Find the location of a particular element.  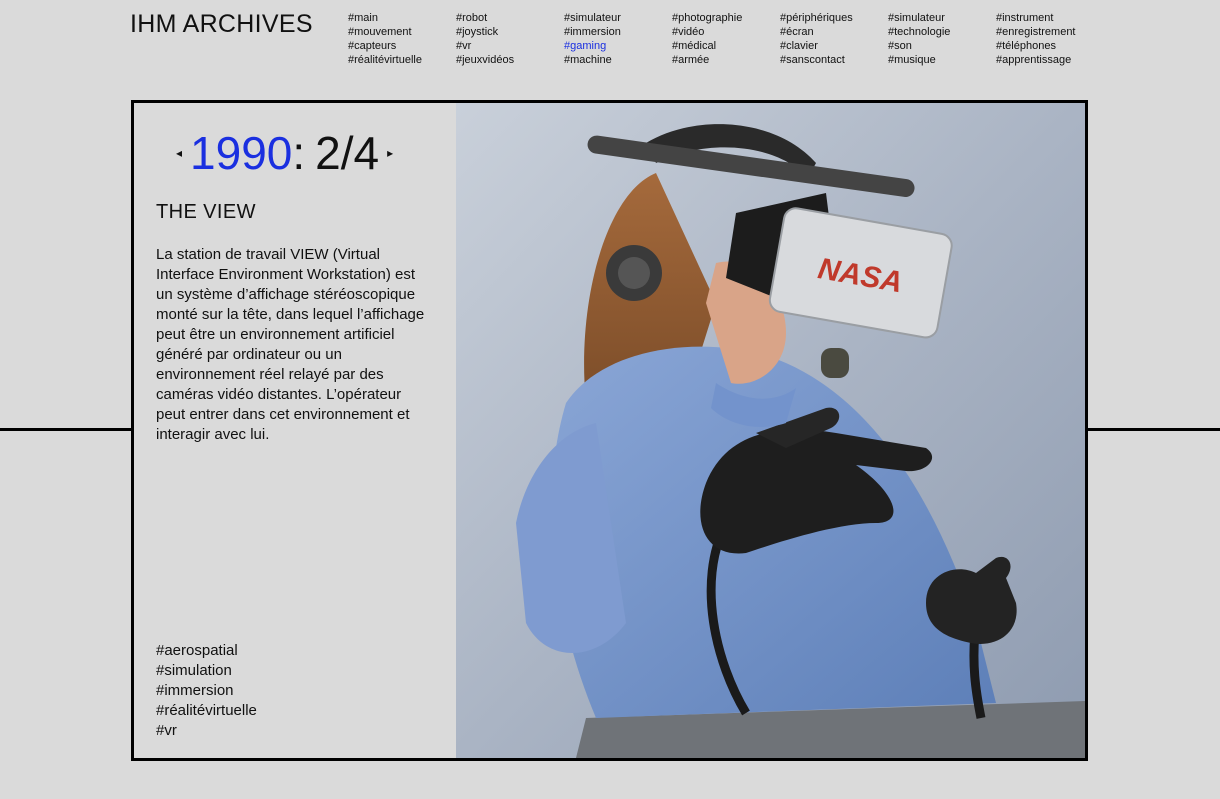

tag-link-telephones: #téléphones is located at coordinates (1050, 46).